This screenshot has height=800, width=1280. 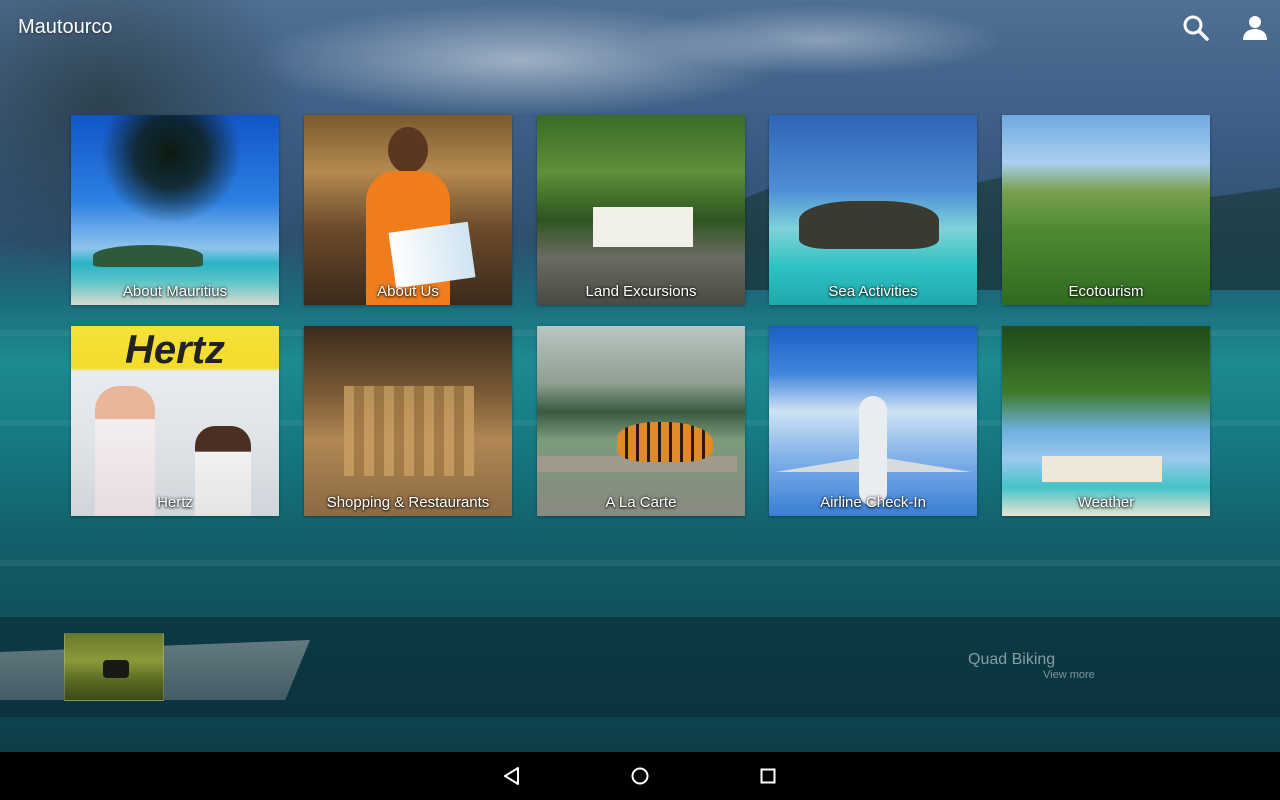 I want to click on tile-label: Weather, so click(x=1106, y=502).